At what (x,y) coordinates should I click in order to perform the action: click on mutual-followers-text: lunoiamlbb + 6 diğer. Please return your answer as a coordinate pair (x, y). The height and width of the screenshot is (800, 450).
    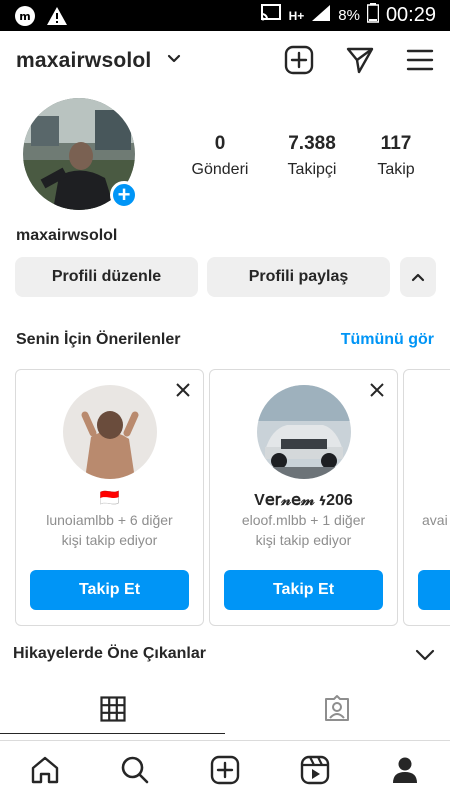
    Looking at the image, I should click on (109, 520).